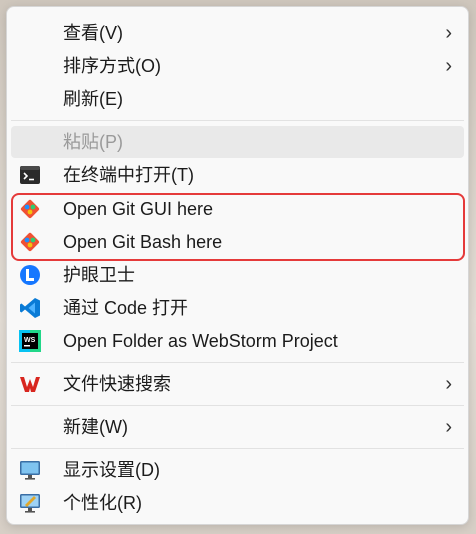 The height and width of the screenshot is (534, 476). What do you see at coordinates (30, 470) in the screenshot?
I see `monitor-icon` at bounding box center [30, 470].